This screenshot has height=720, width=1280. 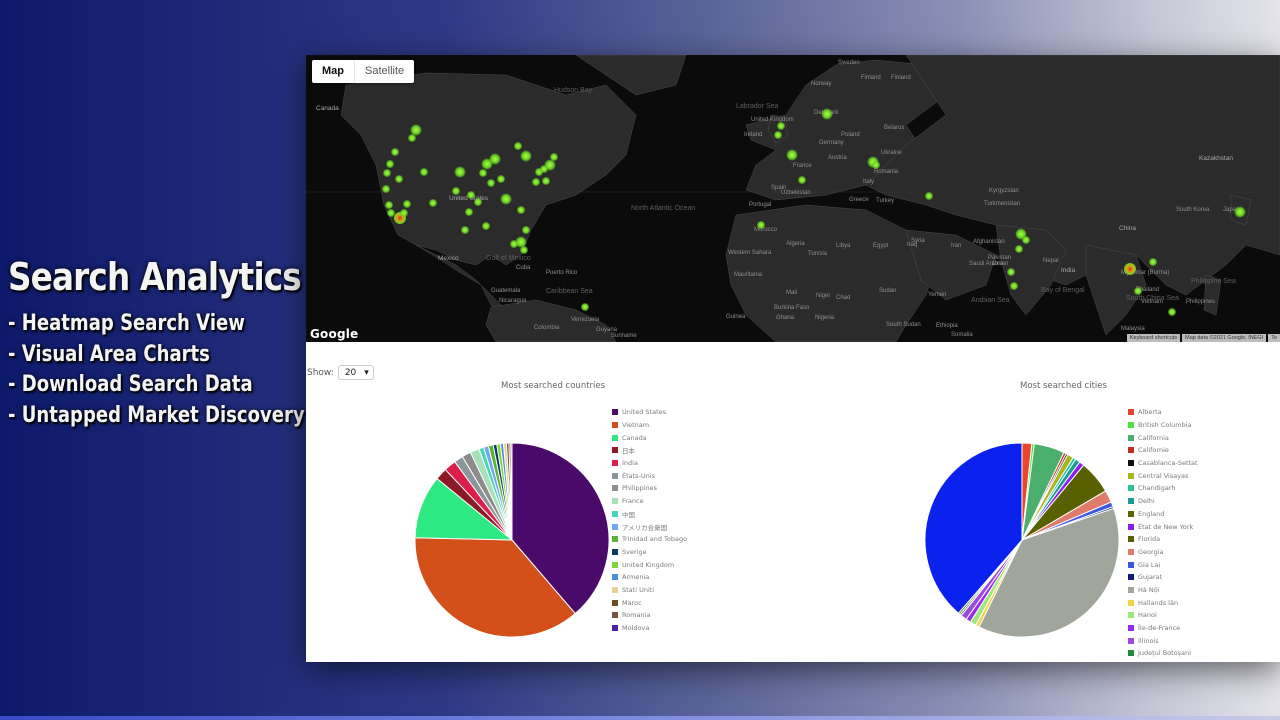 I want to click on show-count-control: Show: 20 ▾, so click(x=340, y=372).